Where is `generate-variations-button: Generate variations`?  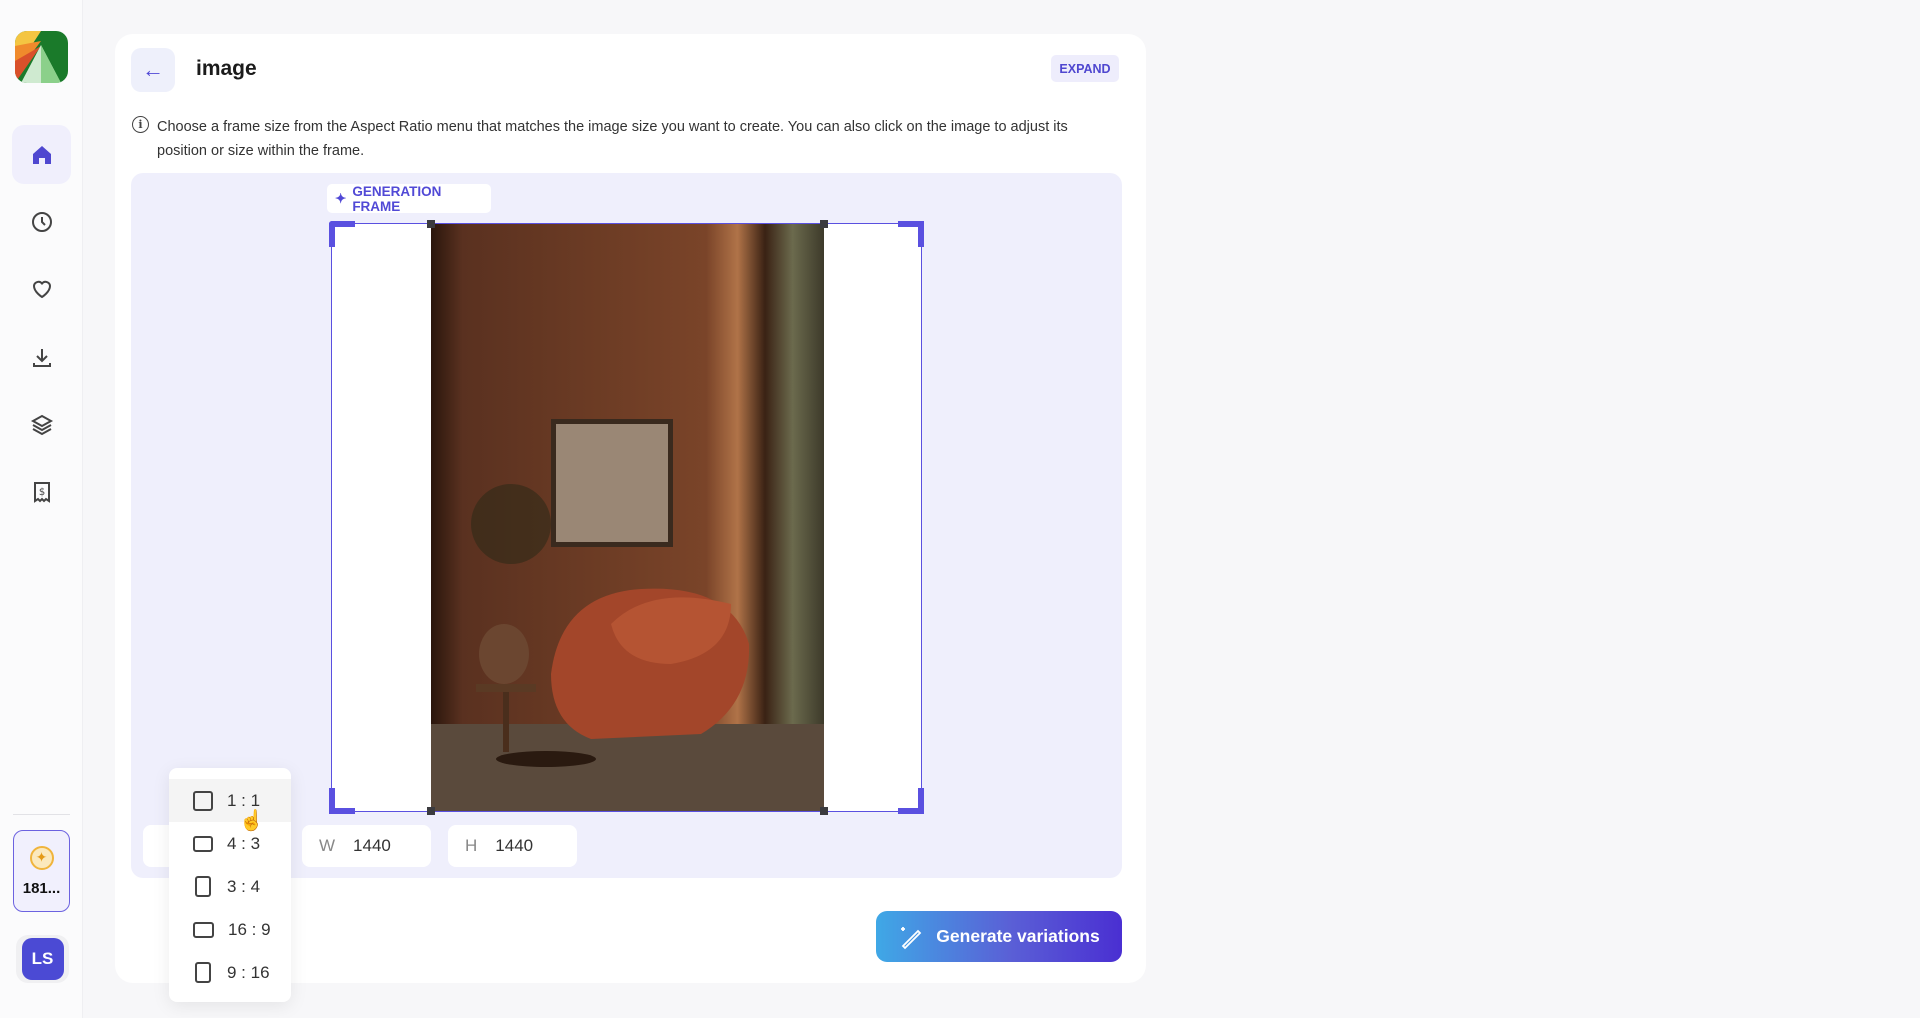
generate-variations-button: Generate variations is located at coordinates (999, 936).